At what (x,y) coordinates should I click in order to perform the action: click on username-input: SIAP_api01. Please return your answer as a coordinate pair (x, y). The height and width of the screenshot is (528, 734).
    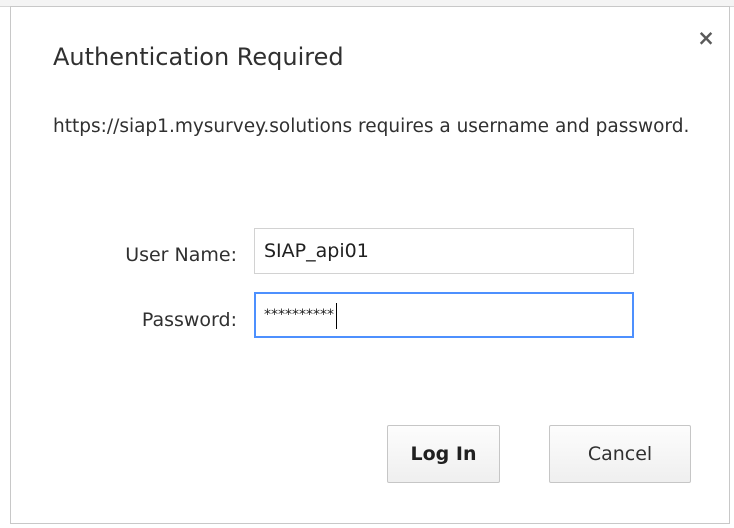
    Looking at the image, I should click on (444, 251).